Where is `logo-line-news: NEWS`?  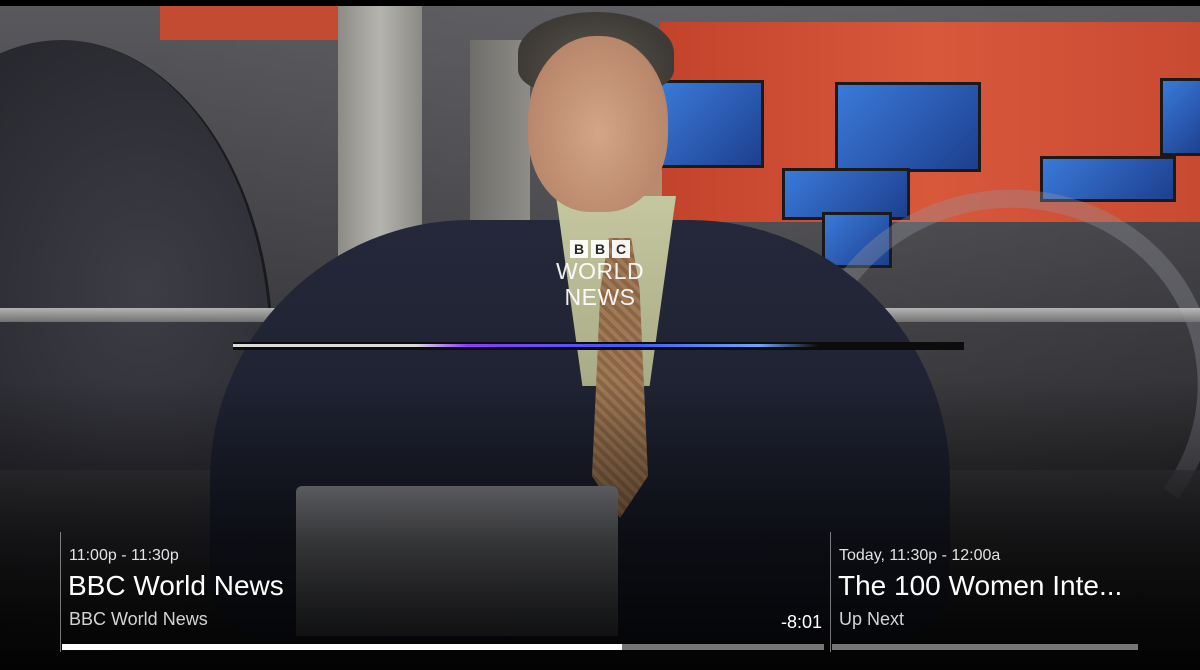 logo-line-news: NEWS is located at coordinates (600, 297).